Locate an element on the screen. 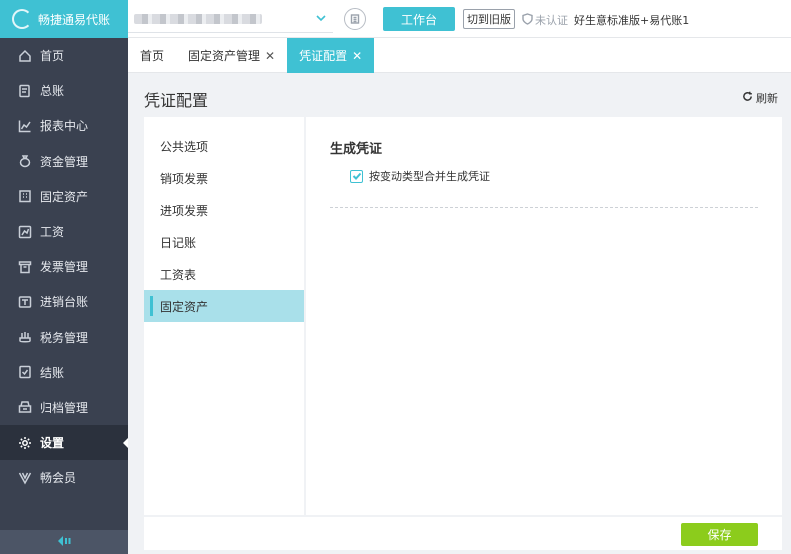 The height and width of the screenshot is (554, 791). calendar-icon is located at coordinates (355, 19).